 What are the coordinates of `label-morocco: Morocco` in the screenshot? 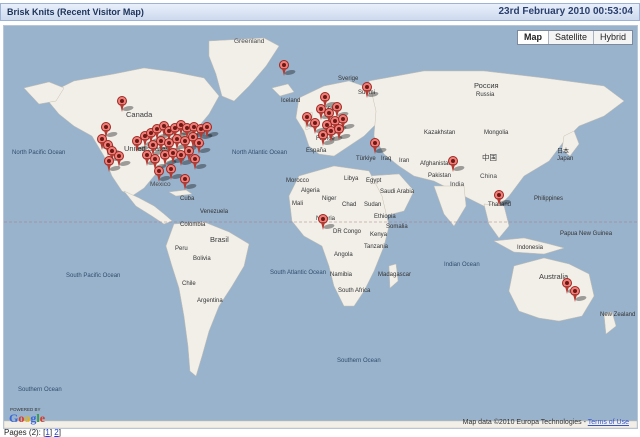 It's located at (298, 181).